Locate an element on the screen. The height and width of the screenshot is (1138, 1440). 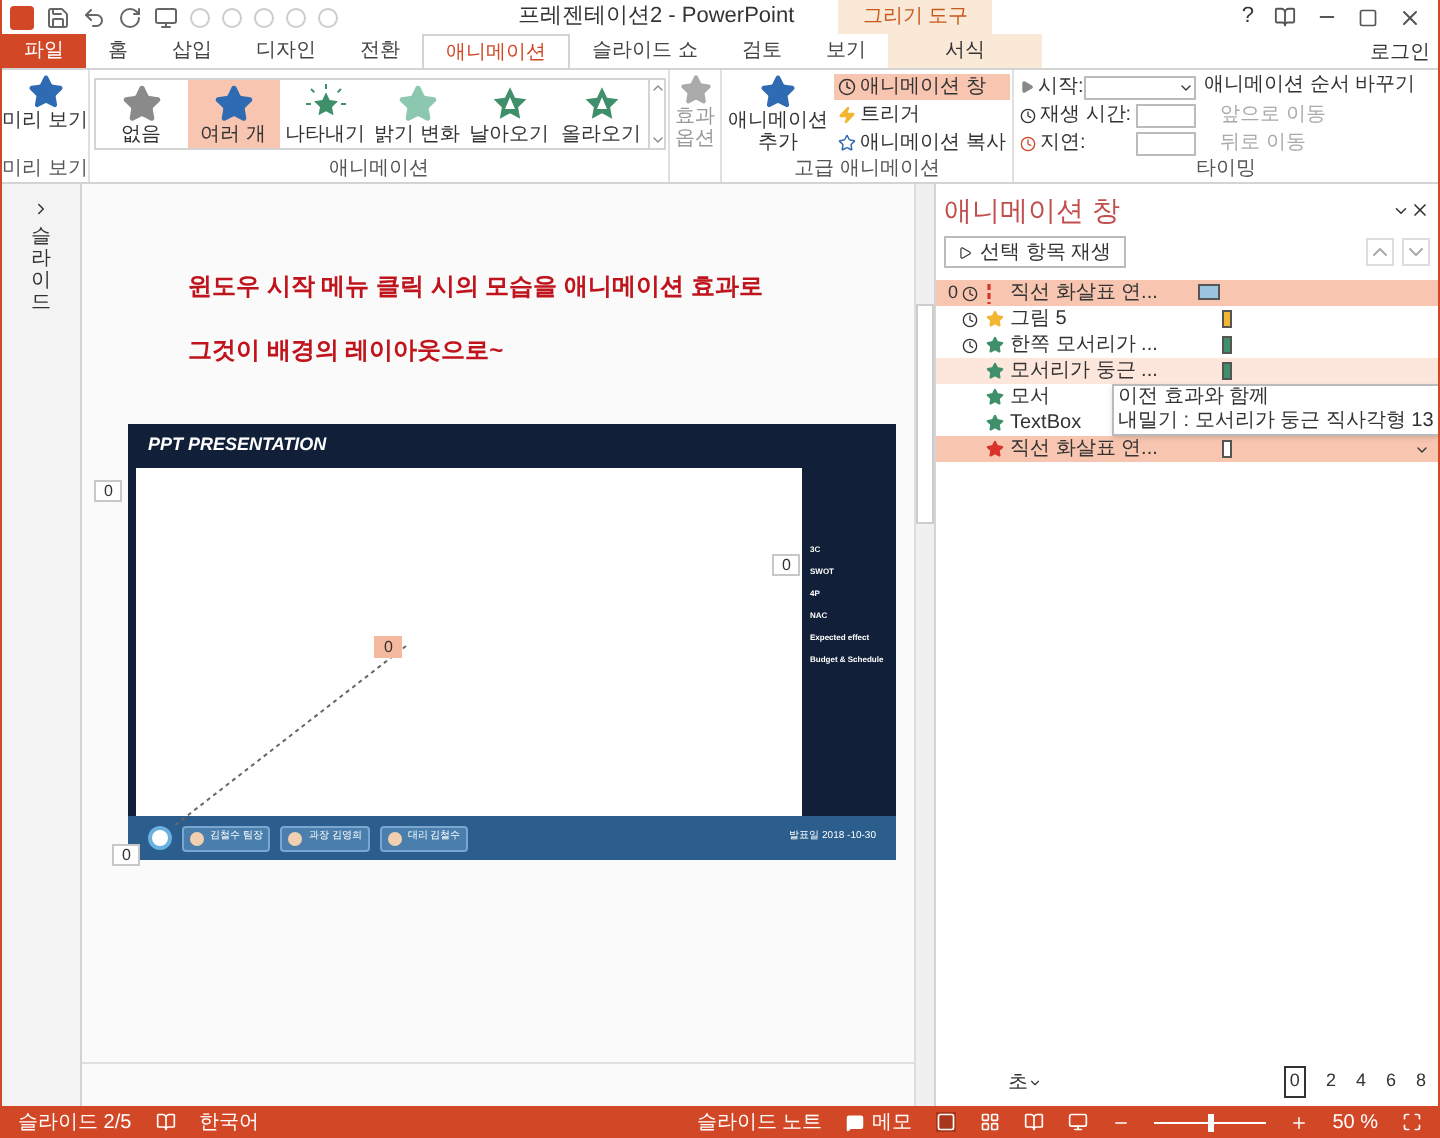
maximize-icon is located at coordinates (1368, 17).